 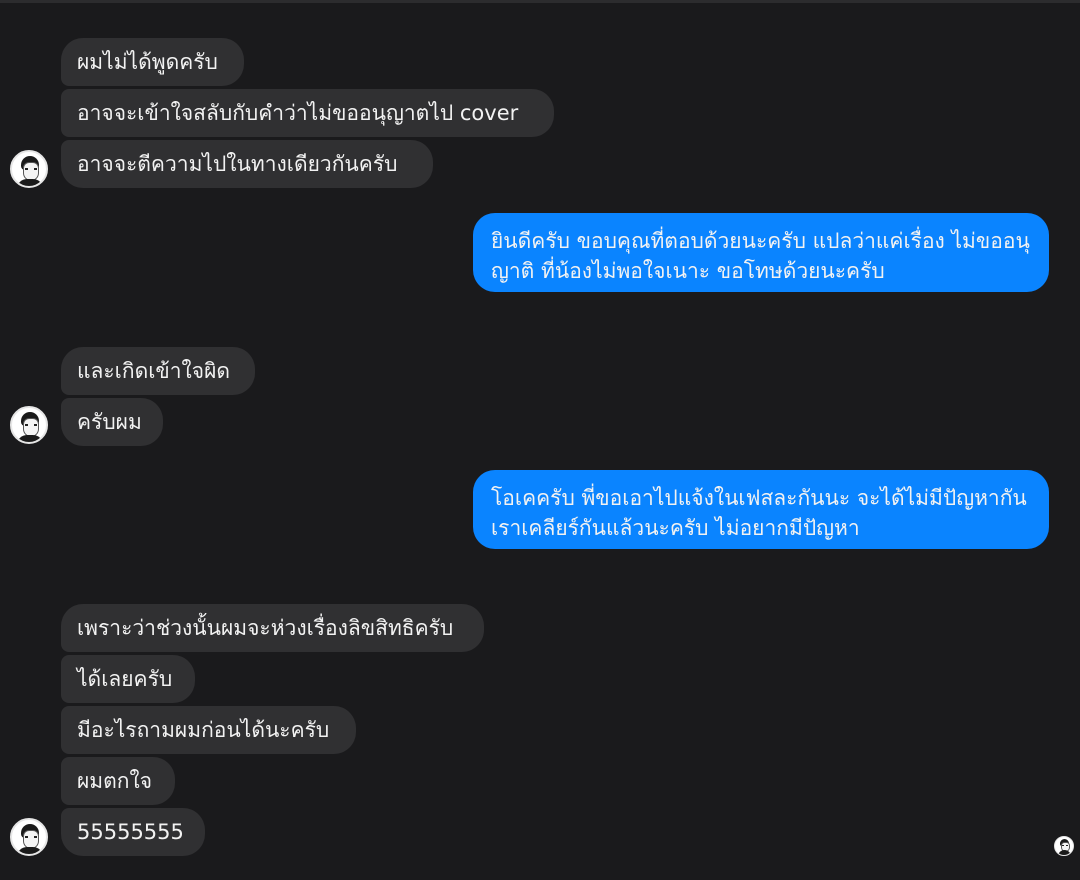 I want to click on incoming-message: 55555555, so click(x=133, y=832).